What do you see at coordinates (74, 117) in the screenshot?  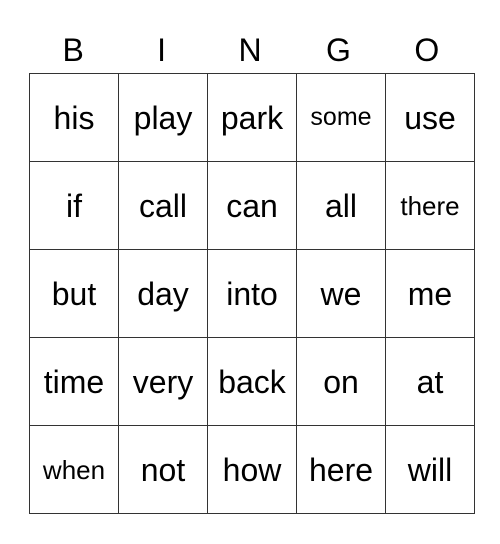 I see `card-cell: his` at bounding box center [74, 117].